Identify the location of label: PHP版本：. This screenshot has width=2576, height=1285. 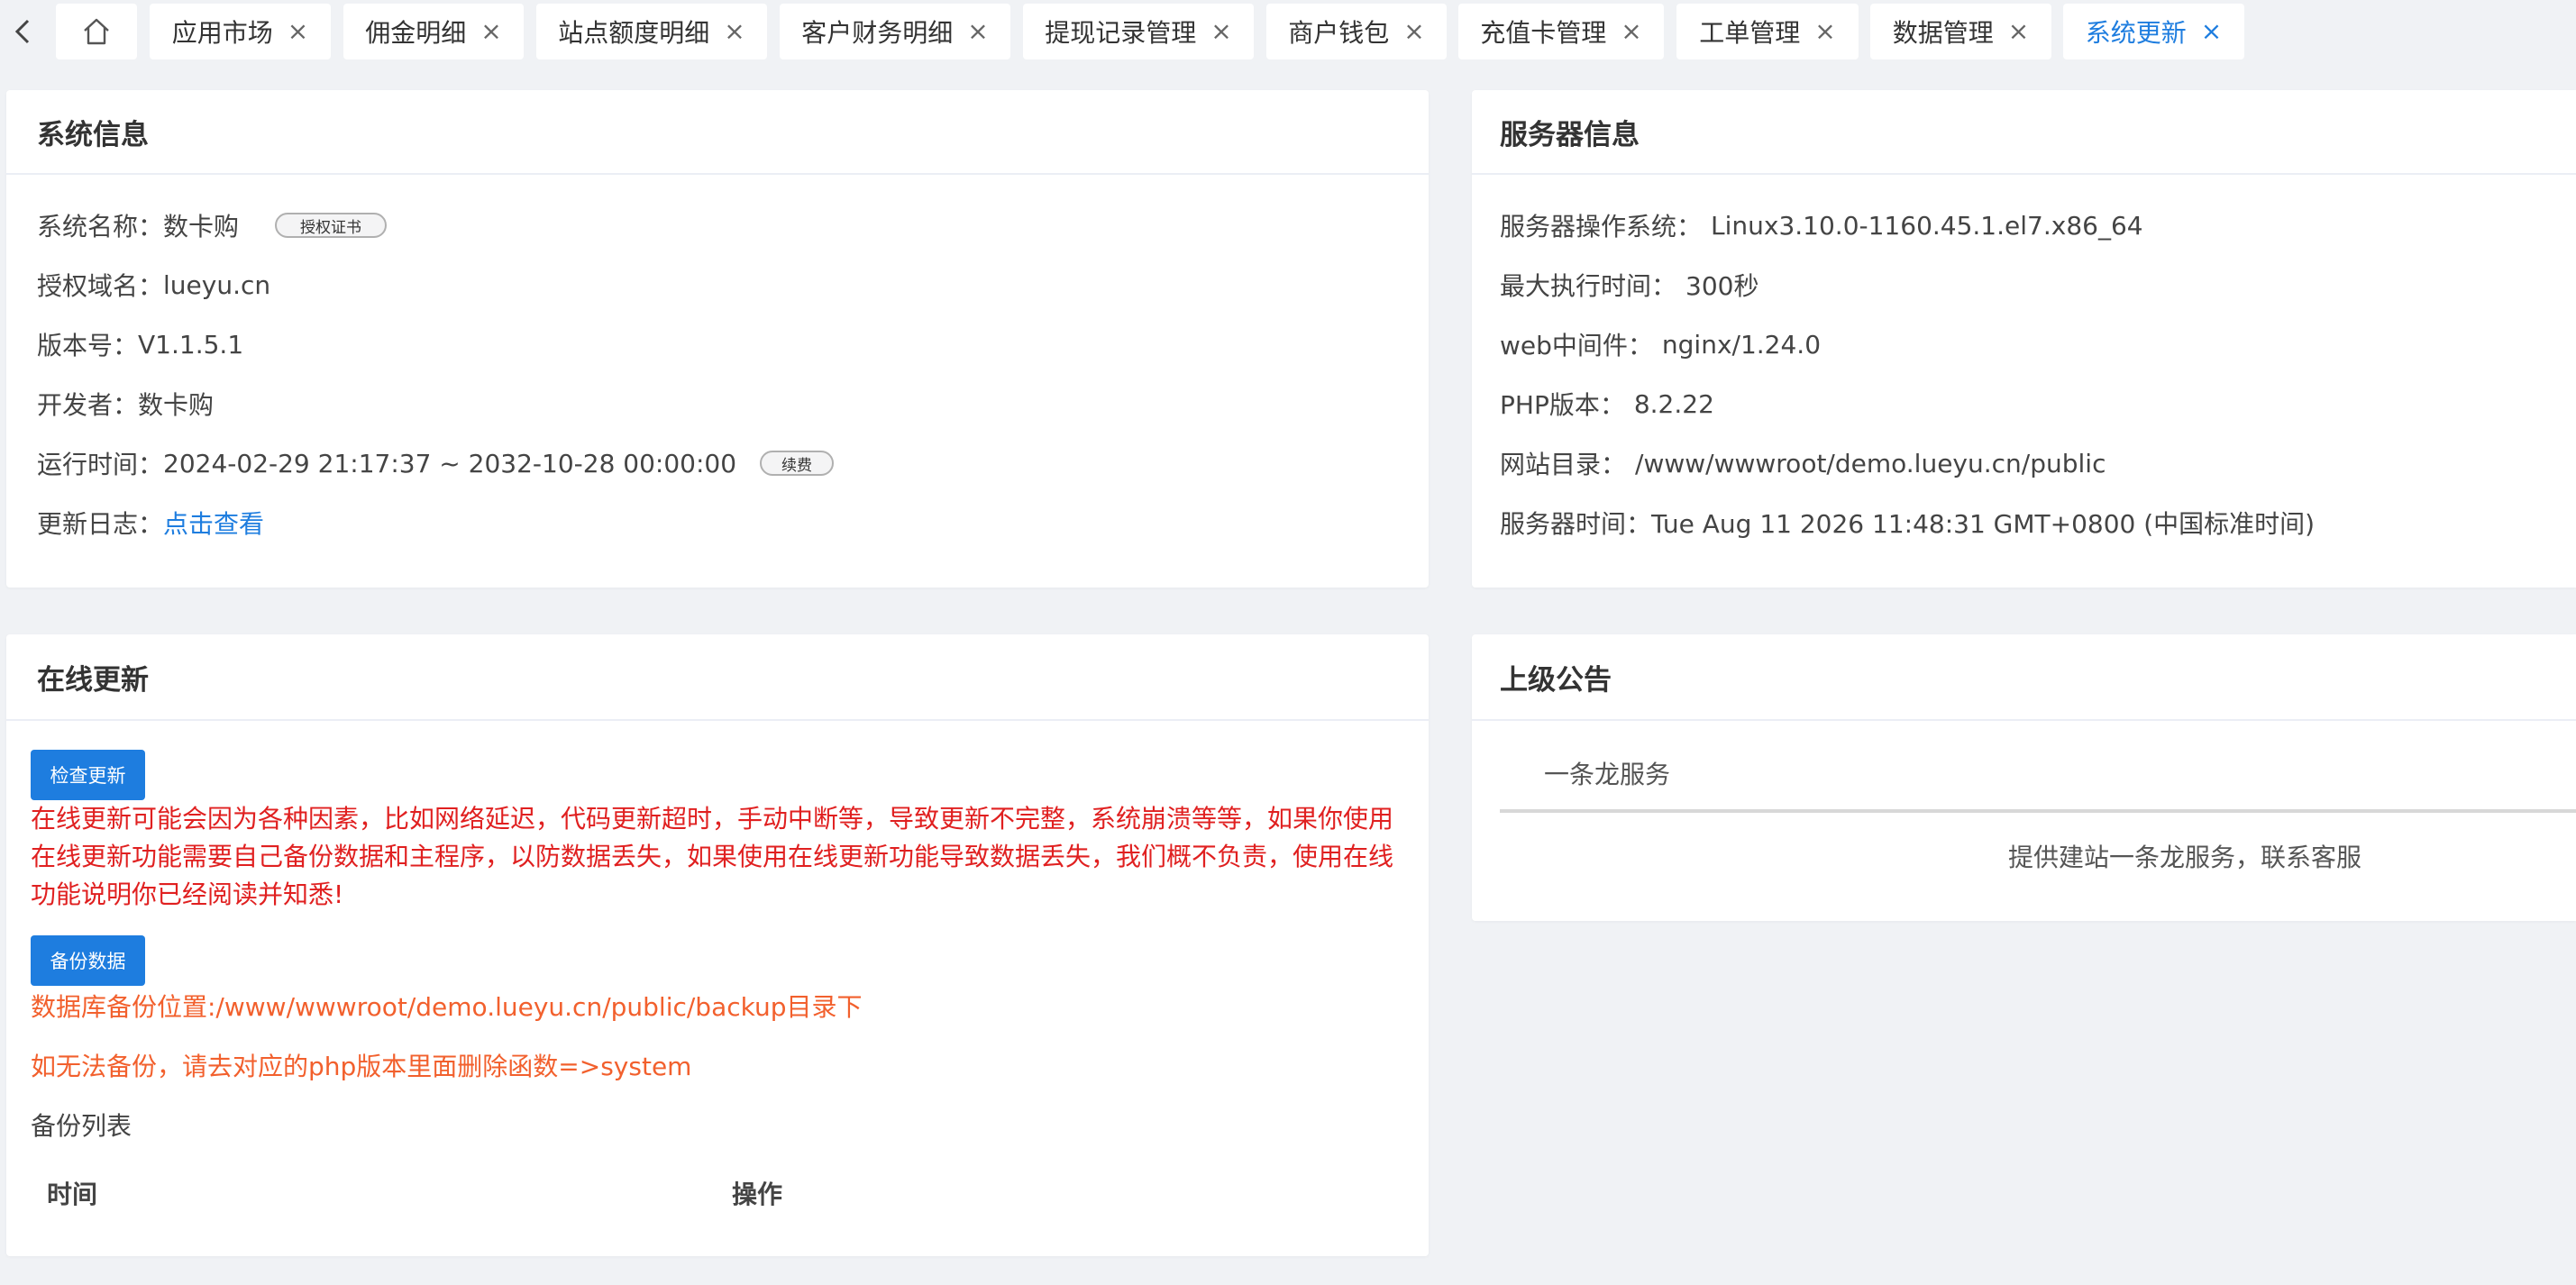
(1562, 405).